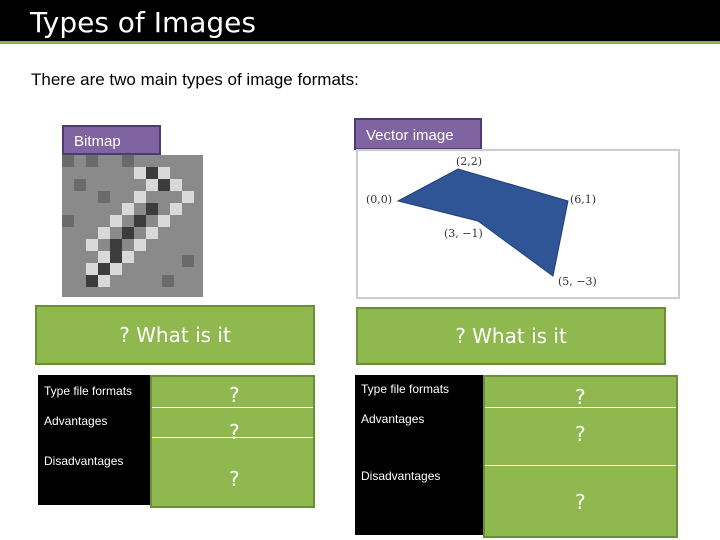 Image resolution: width=720 pixels, height=540 pixels. Describe the element at coordinates (580, 456) in the screenshot. I see `vector-answers: ? ? ?` at that location.